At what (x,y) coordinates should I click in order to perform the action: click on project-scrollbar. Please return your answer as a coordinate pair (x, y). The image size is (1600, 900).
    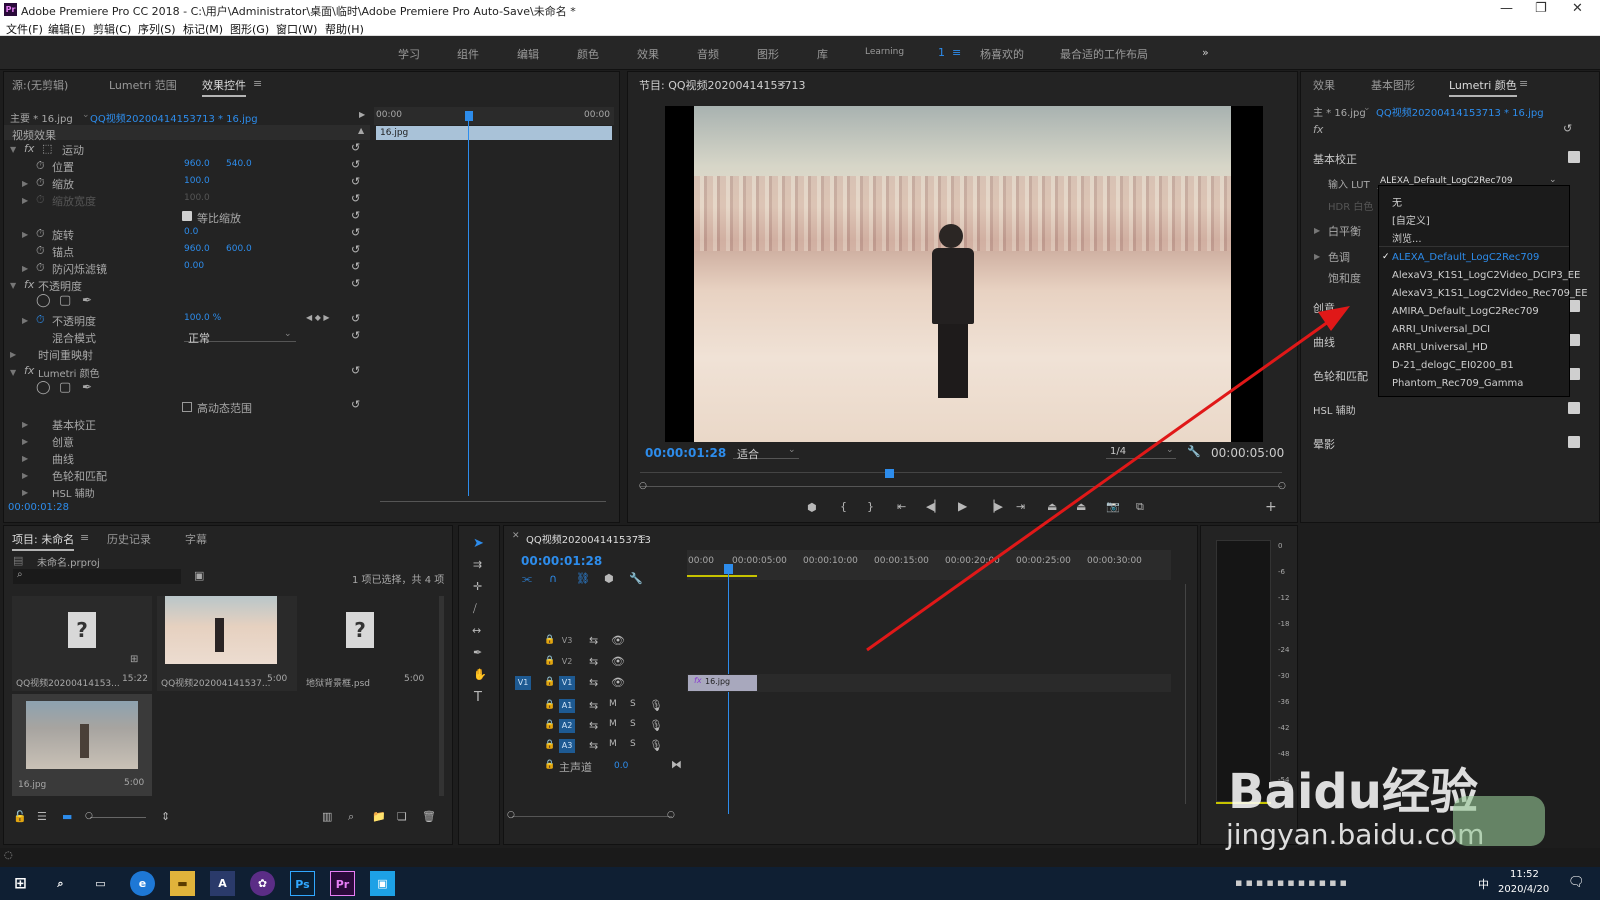
    Looking at the image, I should click on (441, 696).